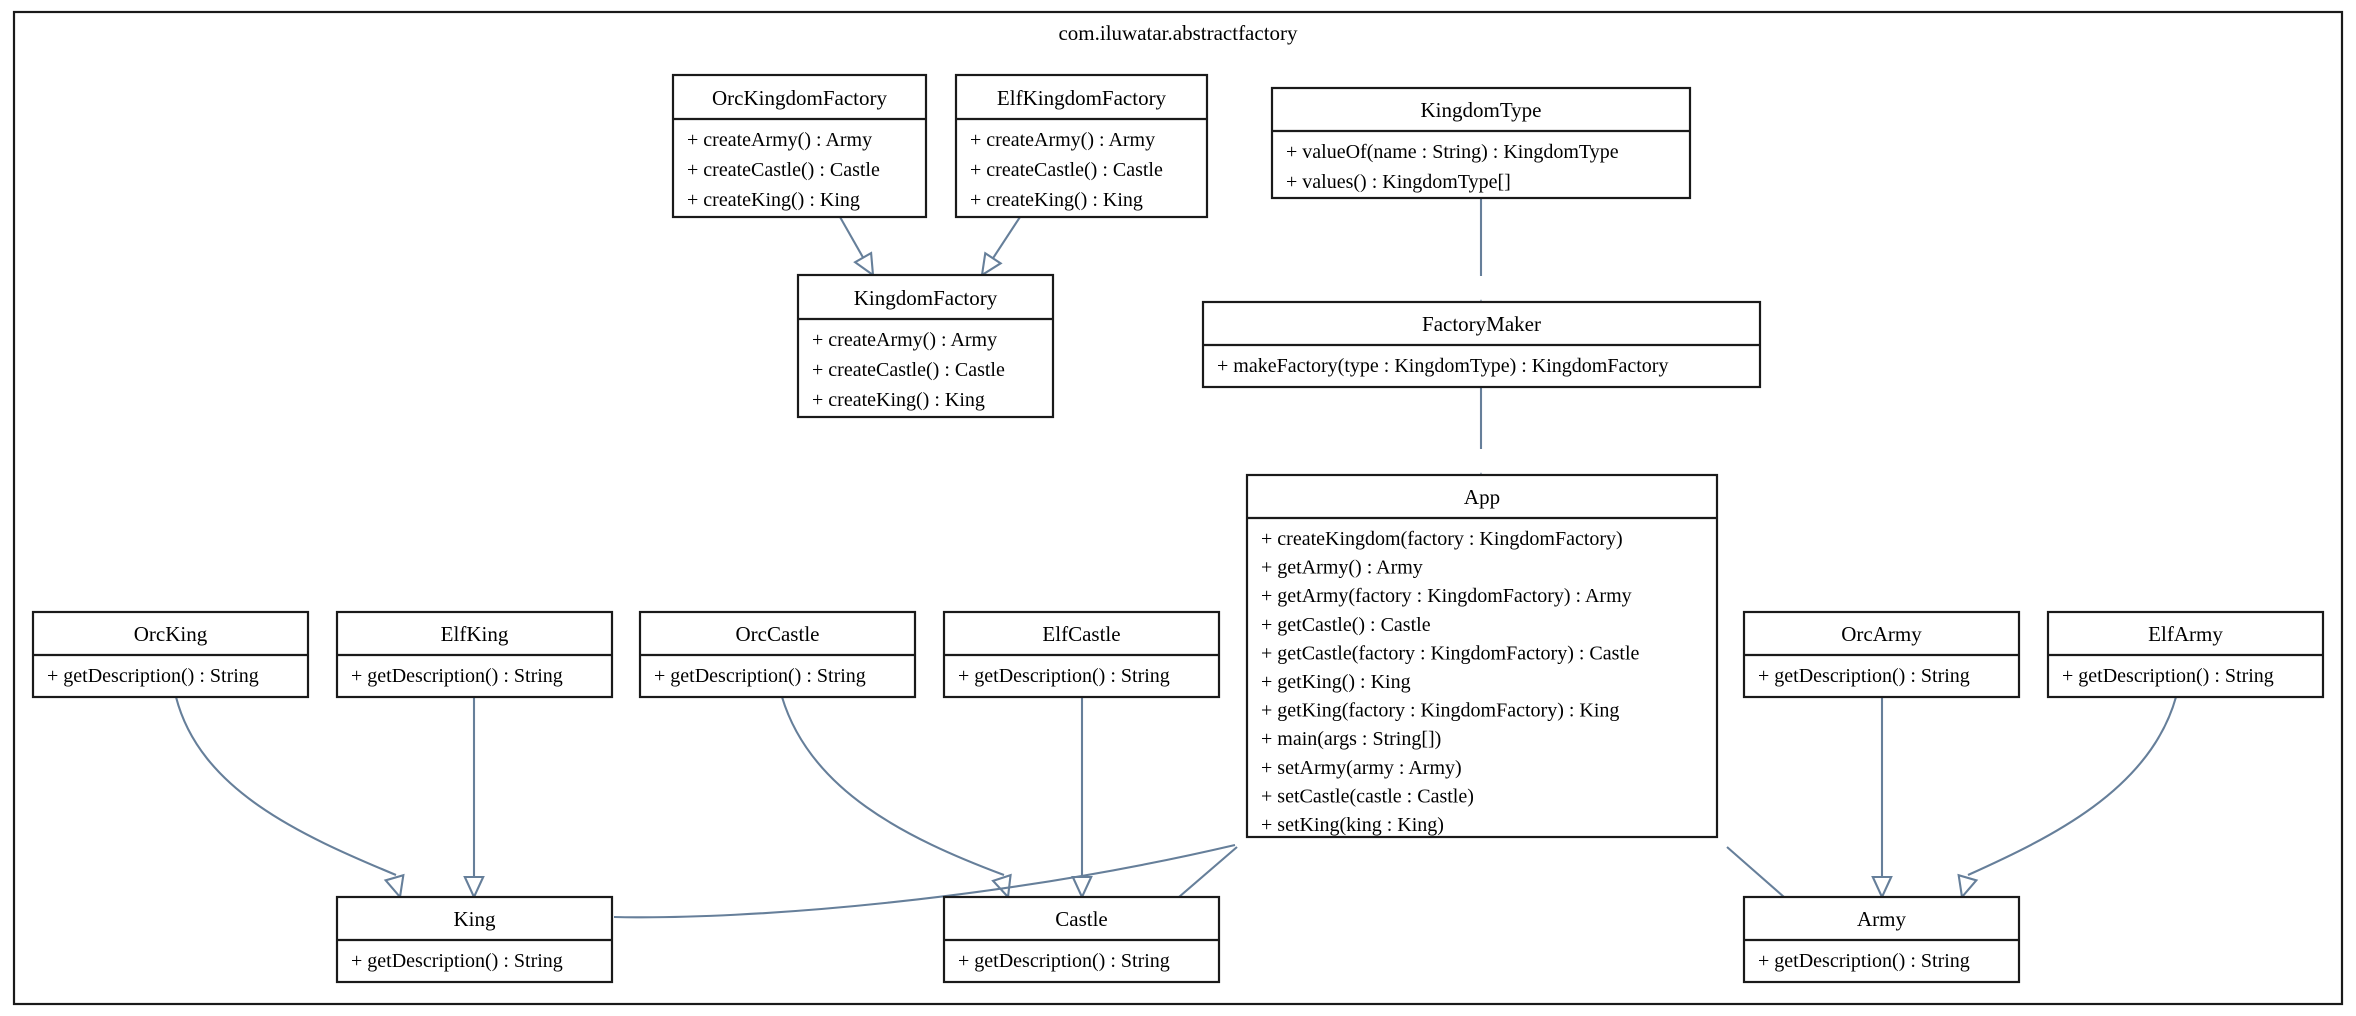 The height and width of the screenshot is (1016, 2356). Describe the element at coordinates (1351, 739) in the screenshot. I see `class-member-label: + main(args : String[])` at that location.